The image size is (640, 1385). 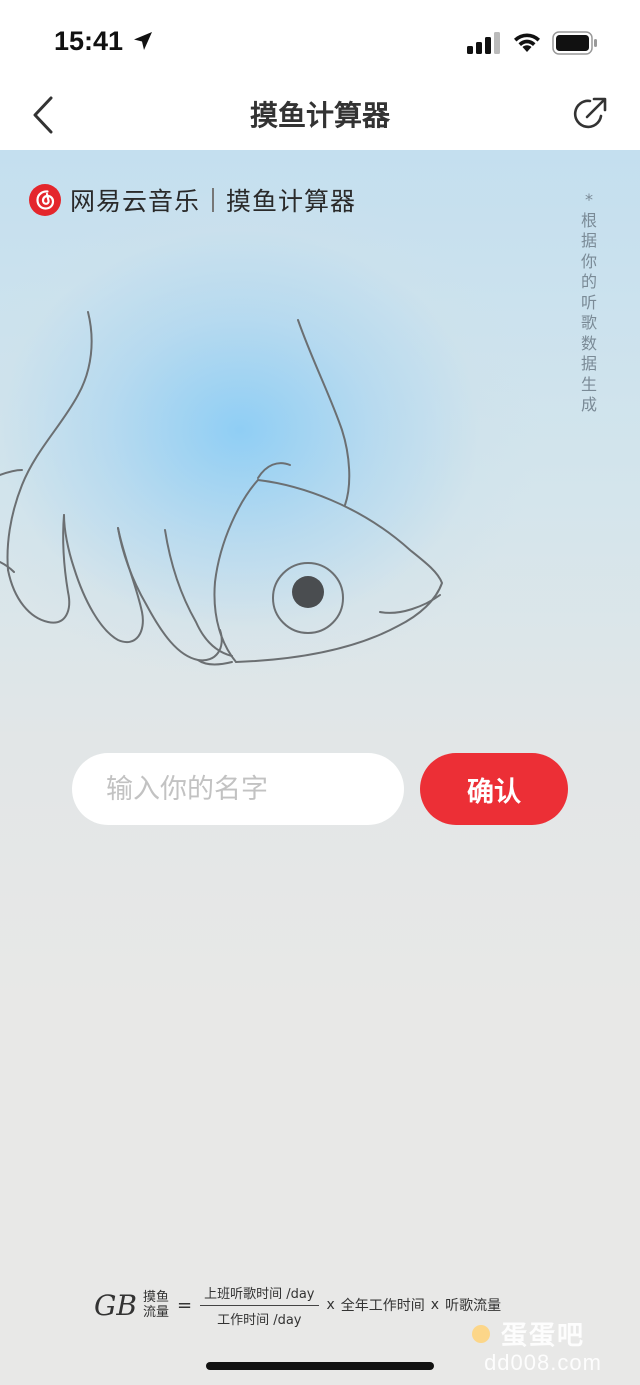 What do you see at coordinates (89, 41) in the screenshot?
I see `status-time: 15:41` at bounding box center [89, 41].